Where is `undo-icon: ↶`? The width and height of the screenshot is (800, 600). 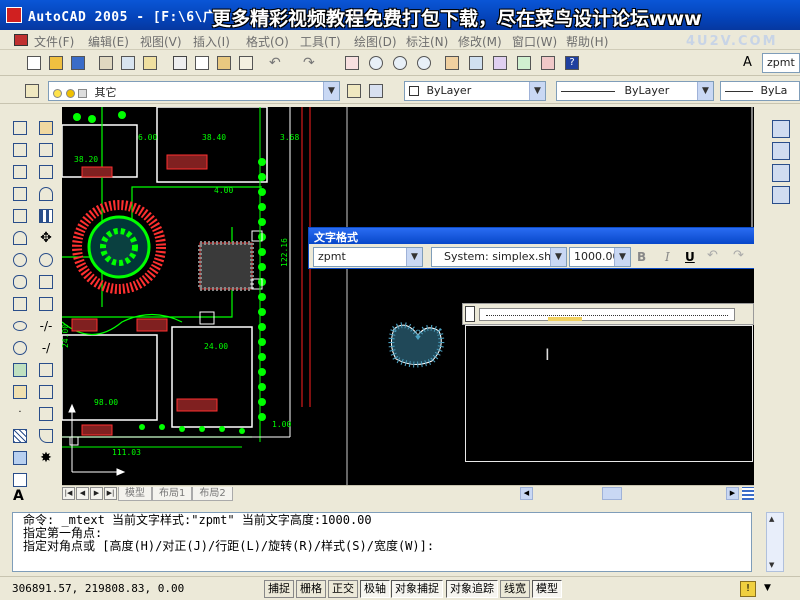 undo-icon: ↶ is located at coordinates (276, 63).